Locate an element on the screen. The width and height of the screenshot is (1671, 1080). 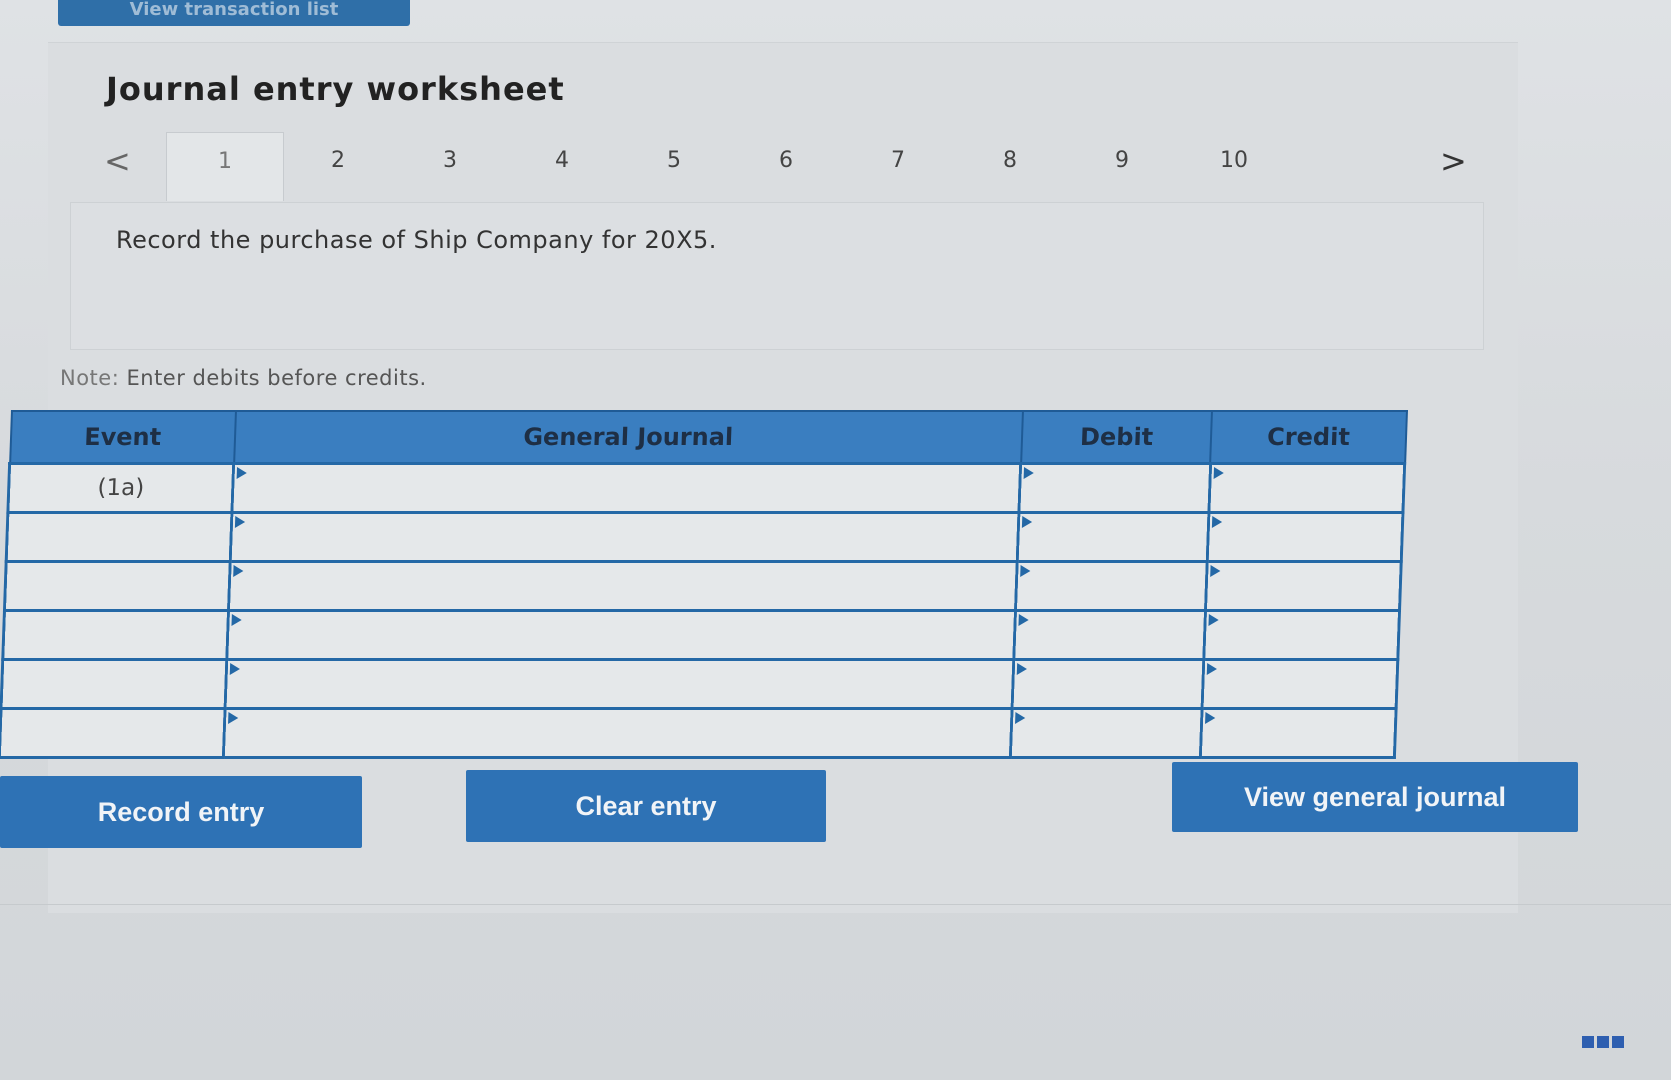
tab-7: 7 is located at coordinates (898, 166).